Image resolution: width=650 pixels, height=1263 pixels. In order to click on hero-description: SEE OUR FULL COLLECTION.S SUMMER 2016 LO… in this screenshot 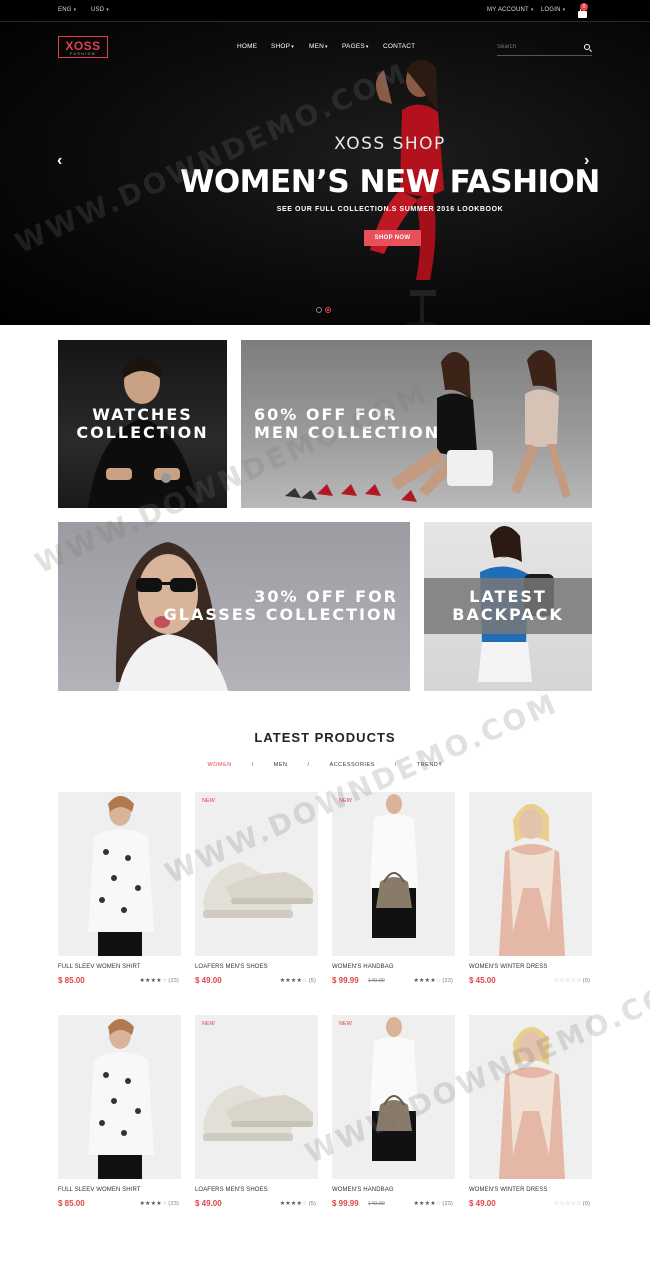, I will do `click(390, 209)`.